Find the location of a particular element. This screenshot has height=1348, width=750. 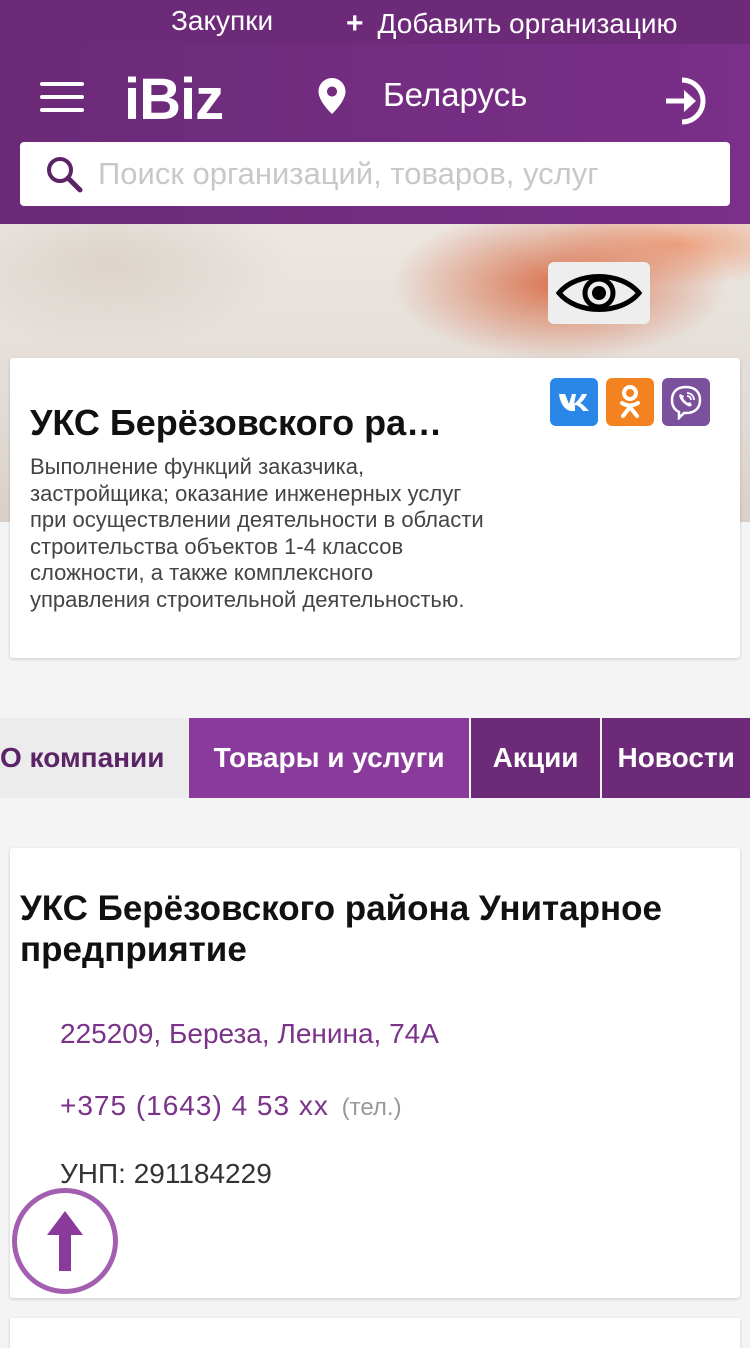

procurement-link: Закупки is located at coordinates (222, 21).